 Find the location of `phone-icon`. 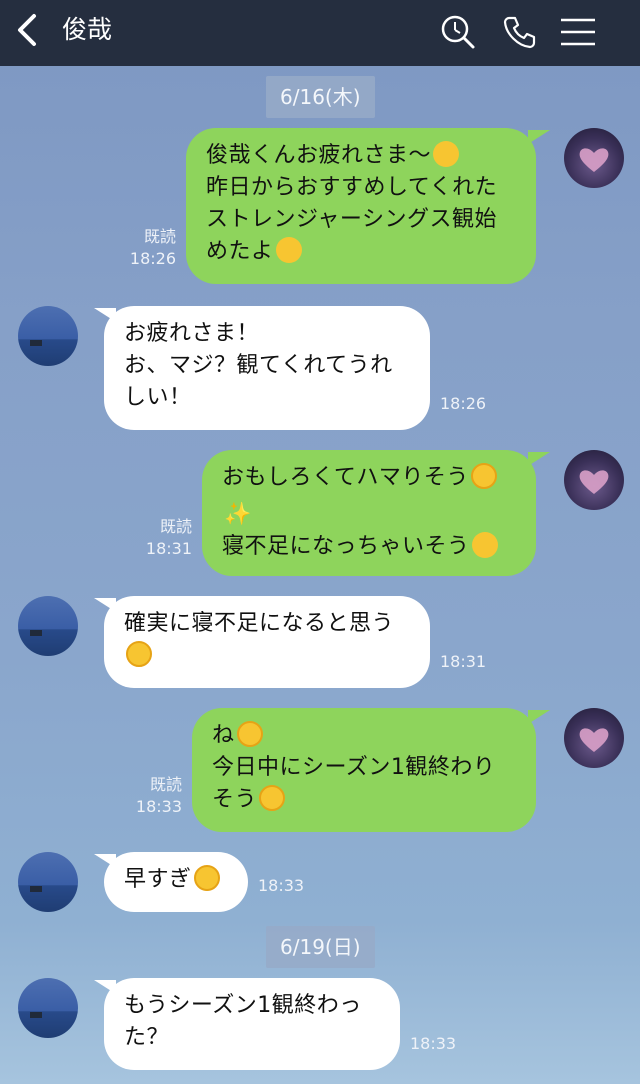

phone-icon is located at coordinates (520, 32).